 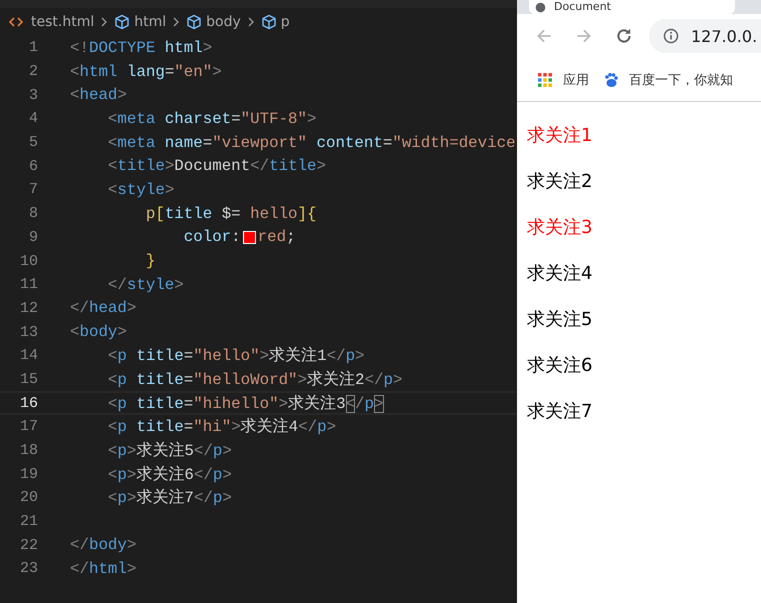 I want to click on line-number: 19, so click(x=28, y=474).